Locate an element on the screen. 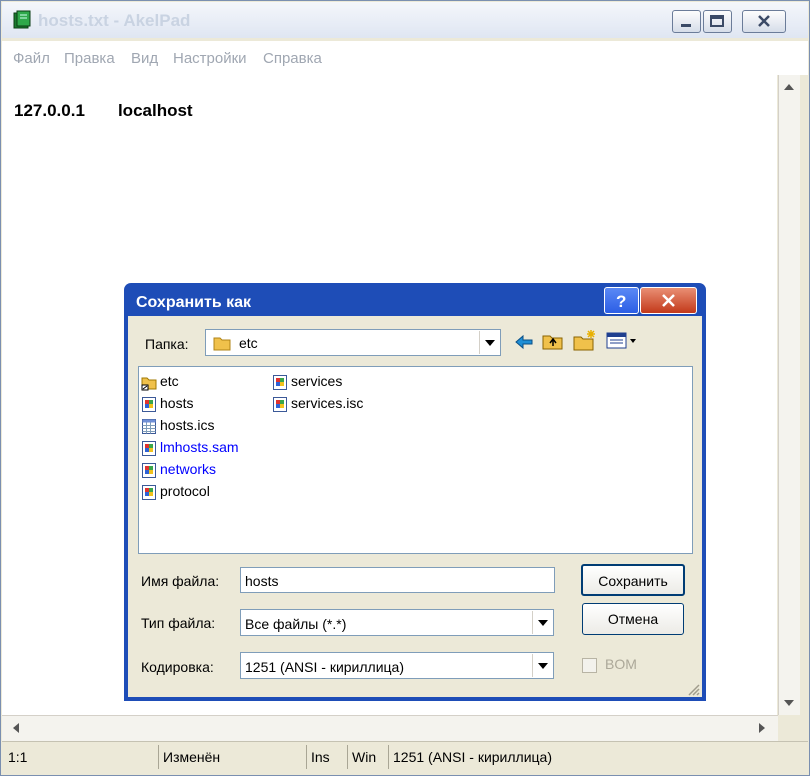  file-name: services is located at coordinates (317, 381).